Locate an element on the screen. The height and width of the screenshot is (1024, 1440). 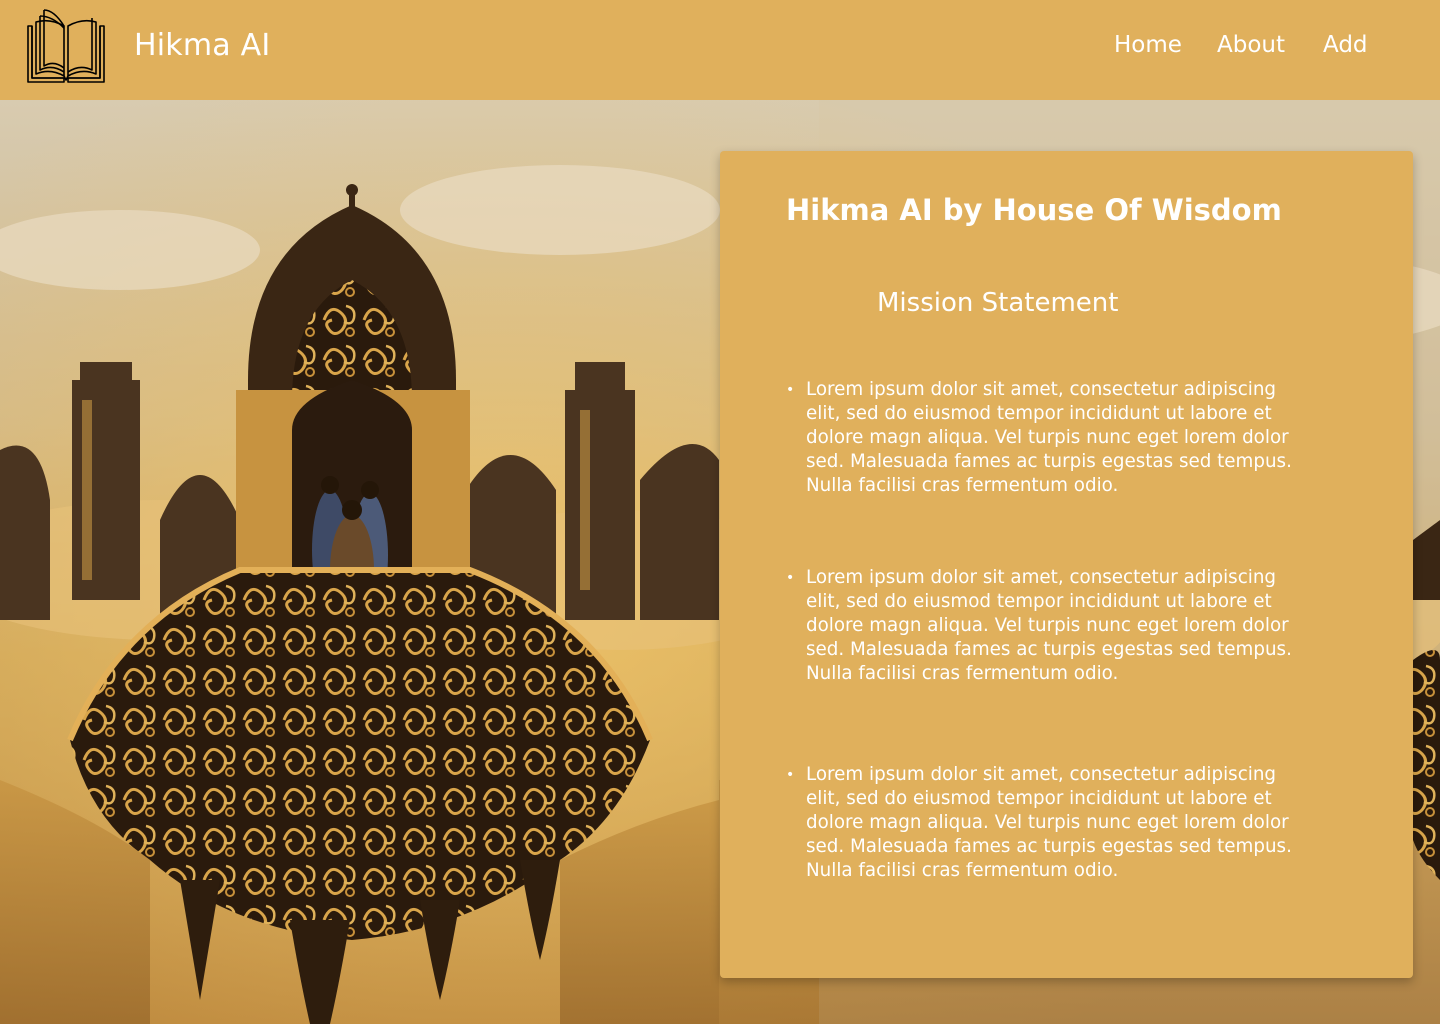
top-nav-bar: Hikma AI Home About Add is located at coordinates (720, 50).